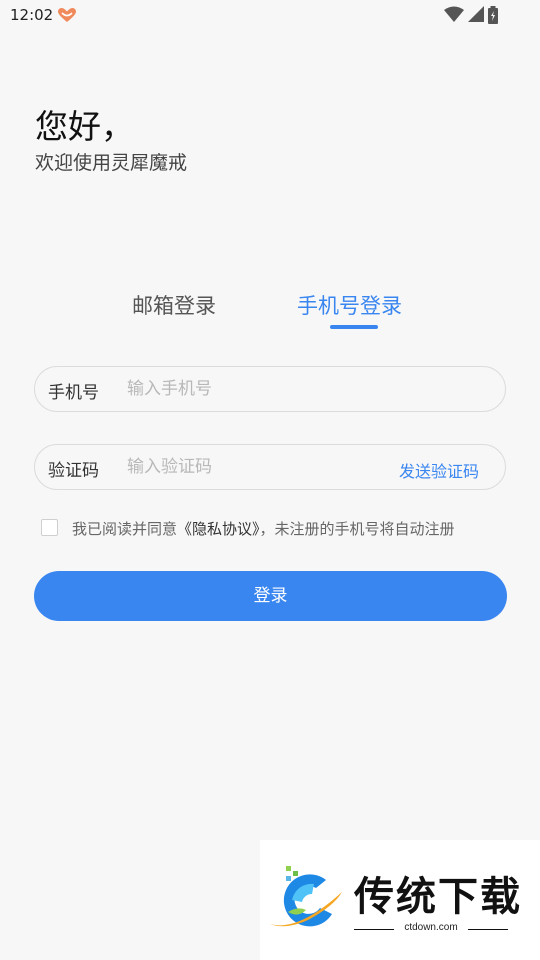 The height and width of the screenshot is (960, 540). Describe the element at coordinates (73, 471) in the screenshot. I see `code-field-label: 验证码` at that location.